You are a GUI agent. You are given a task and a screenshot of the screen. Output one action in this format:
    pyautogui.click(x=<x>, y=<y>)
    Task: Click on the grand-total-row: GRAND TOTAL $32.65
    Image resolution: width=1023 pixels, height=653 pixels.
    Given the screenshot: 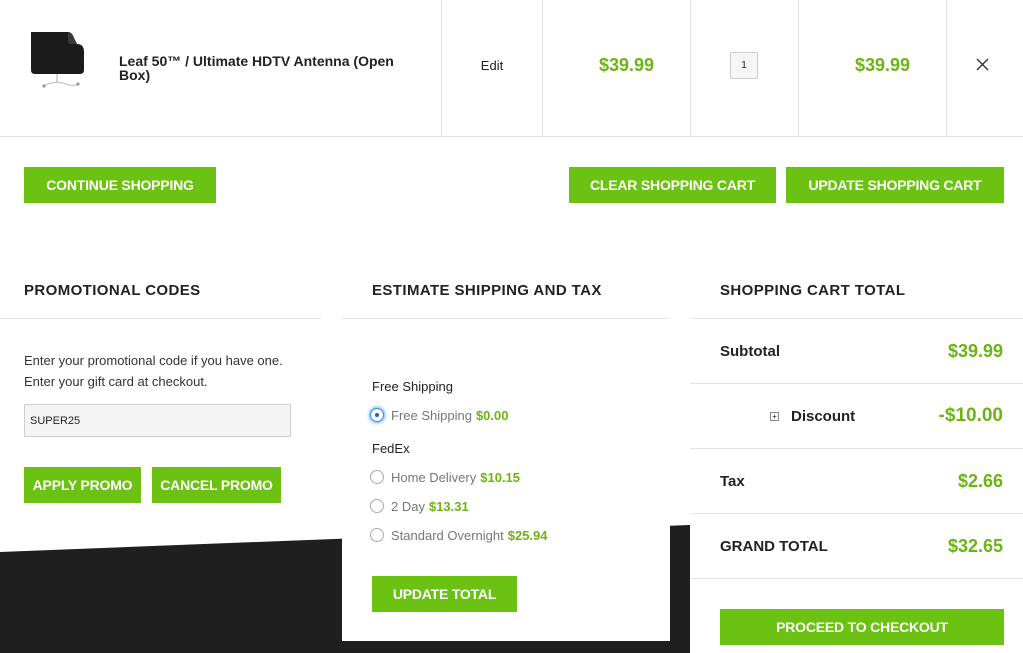 What is the action you would take?
    pyautogui.click(x=856, y=546)
    